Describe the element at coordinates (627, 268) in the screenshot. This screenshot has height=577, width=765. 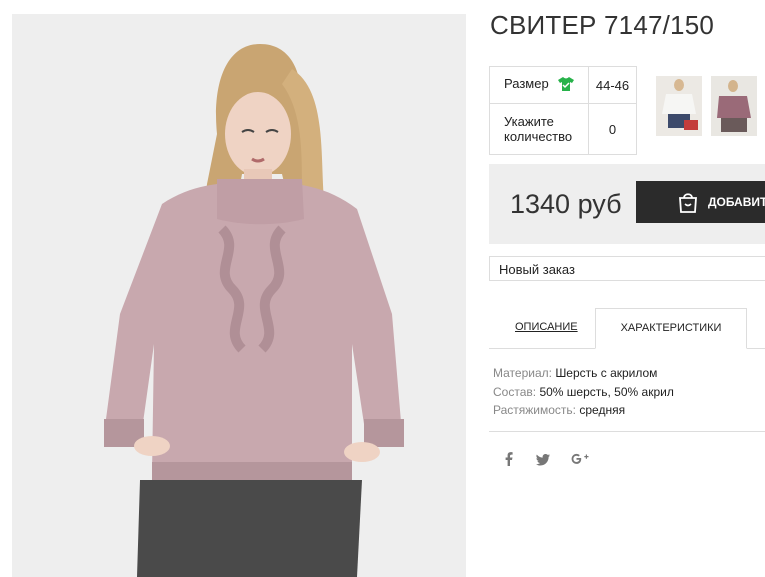
I see `order-select: Новый заказ` at that location.